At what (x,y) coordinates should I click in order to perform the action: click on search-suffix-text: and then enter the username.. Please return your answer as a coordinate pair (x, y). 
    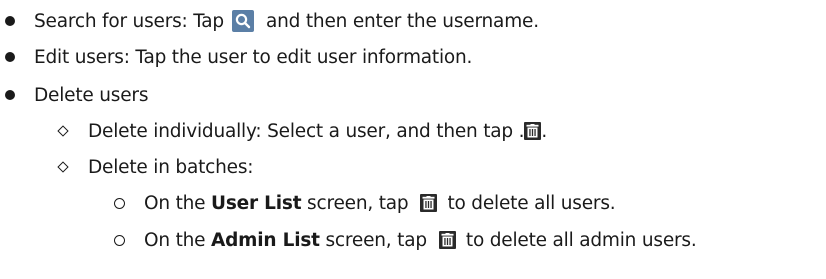
    Looking at the image, I should click on (402, 21).